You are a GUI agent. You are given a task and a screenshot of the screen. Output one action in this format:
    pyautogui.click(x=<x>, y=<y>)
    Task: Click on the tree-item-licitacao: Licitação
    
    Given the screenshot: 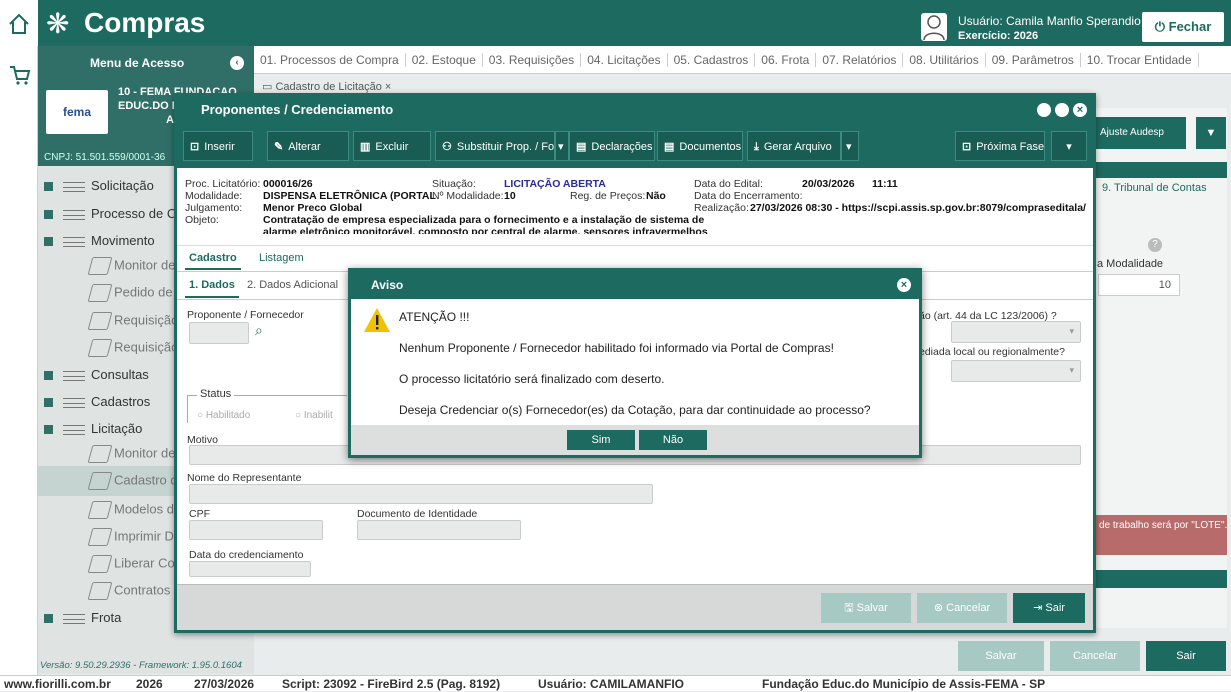 What is the action you would take?
    pyautogui.click(x=93, y=428)
    